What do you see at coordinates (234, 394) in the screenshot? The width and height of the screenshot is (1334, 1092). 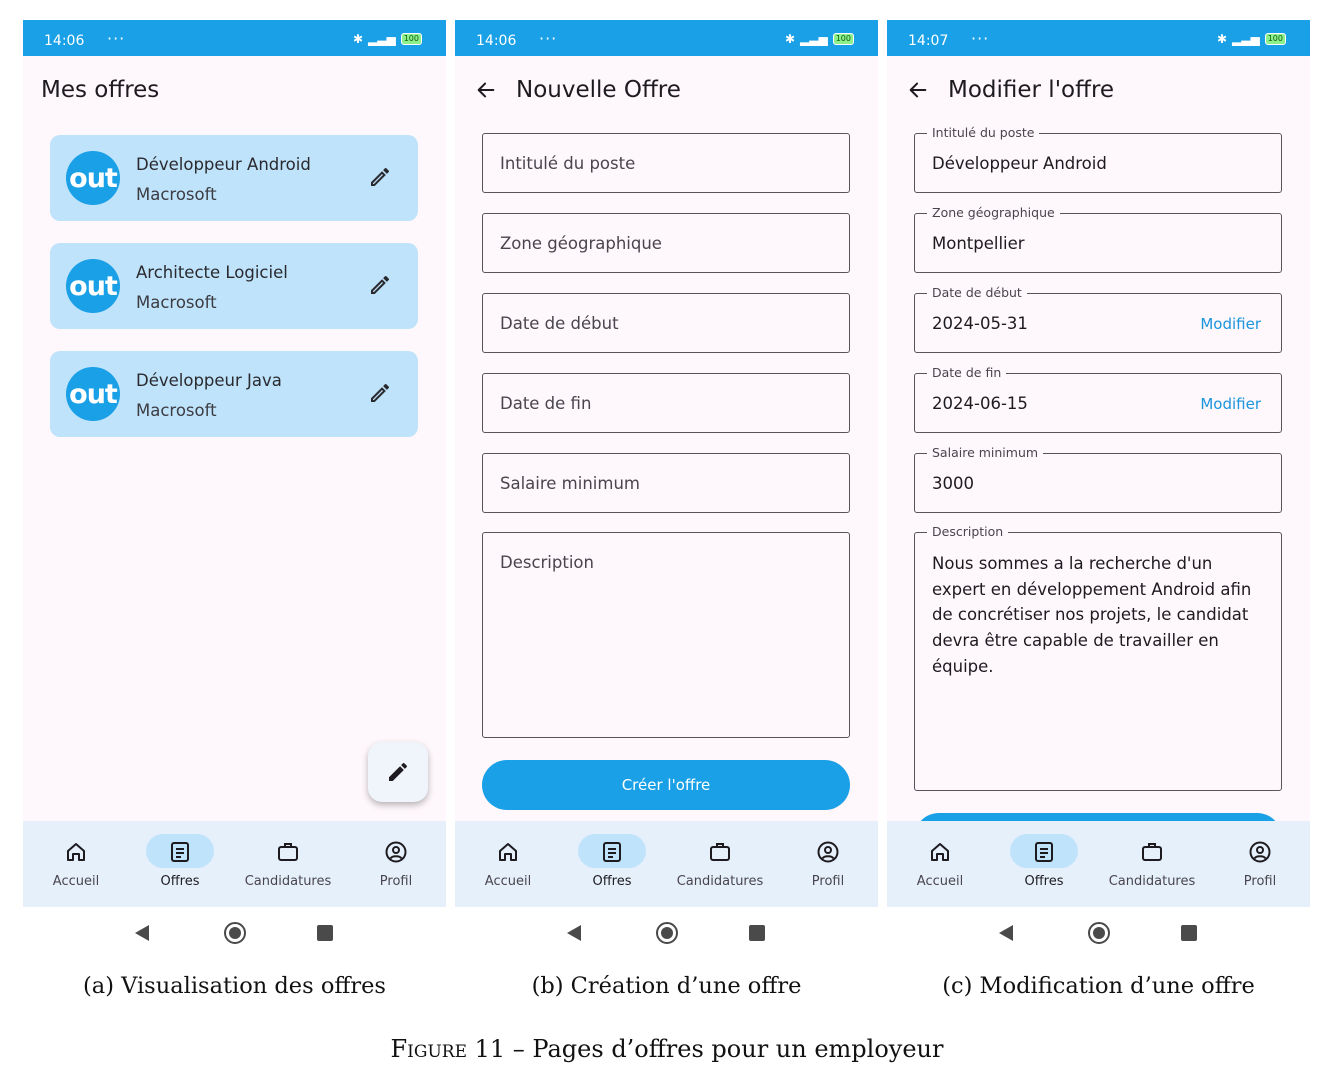 I see `offer-card: out Développeur Java Macrosoft` at bounding box center [234, 394].